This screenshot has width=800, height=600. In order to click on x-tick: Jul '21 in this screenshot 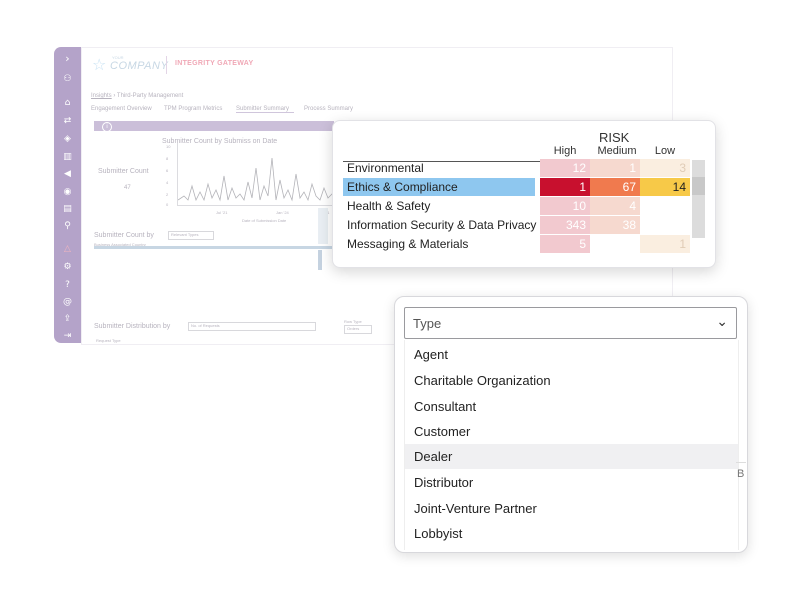, I will do `click(222, 212)`.